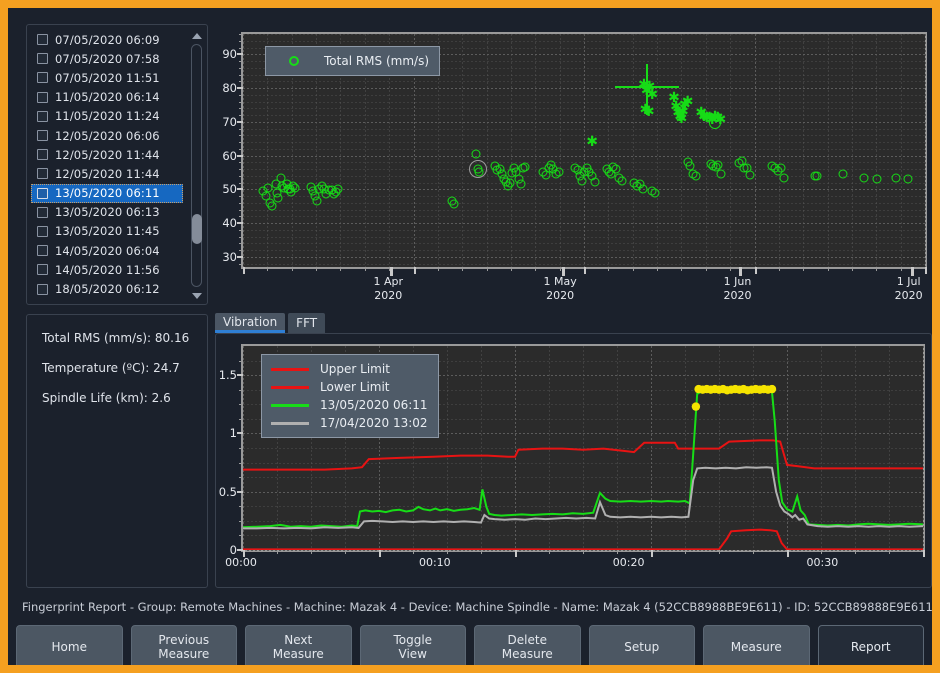 The height and width of the screenshot is (673, 940). Describe the element at coordinates (110, 212) in the screenshot. I see `measurement-list-item: 13/05/2020 06:13` at that location.